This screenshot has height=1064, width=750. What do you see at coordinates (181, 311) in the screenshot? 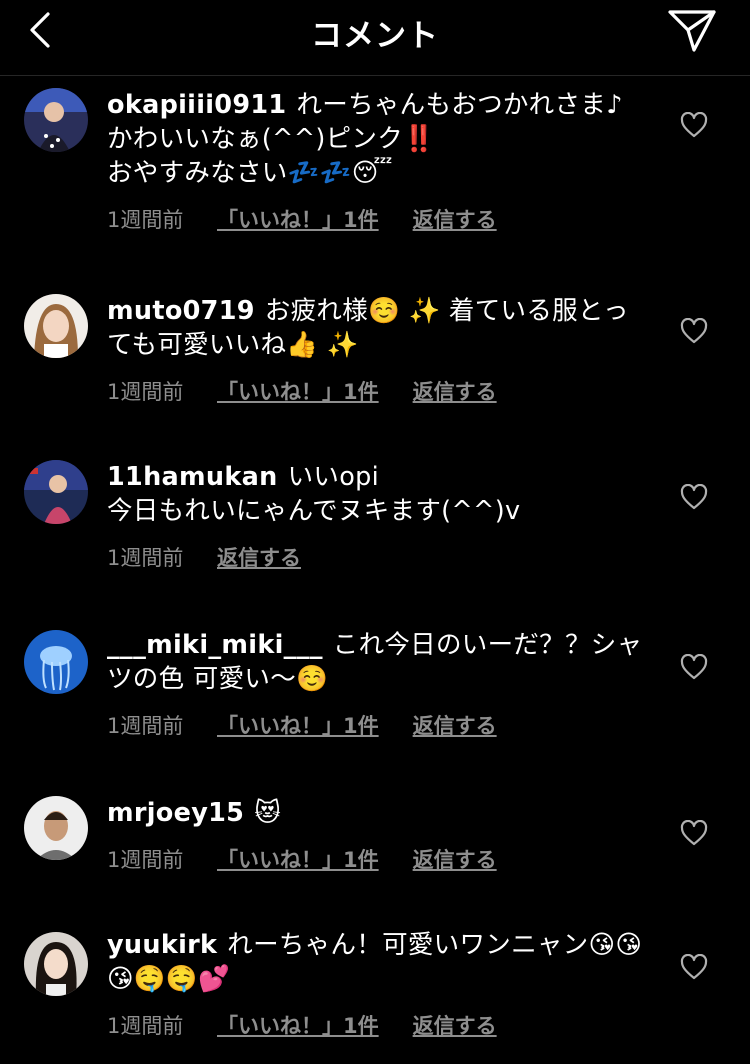
I see `comment-username: muto0719` at bounding box center [181, 311].